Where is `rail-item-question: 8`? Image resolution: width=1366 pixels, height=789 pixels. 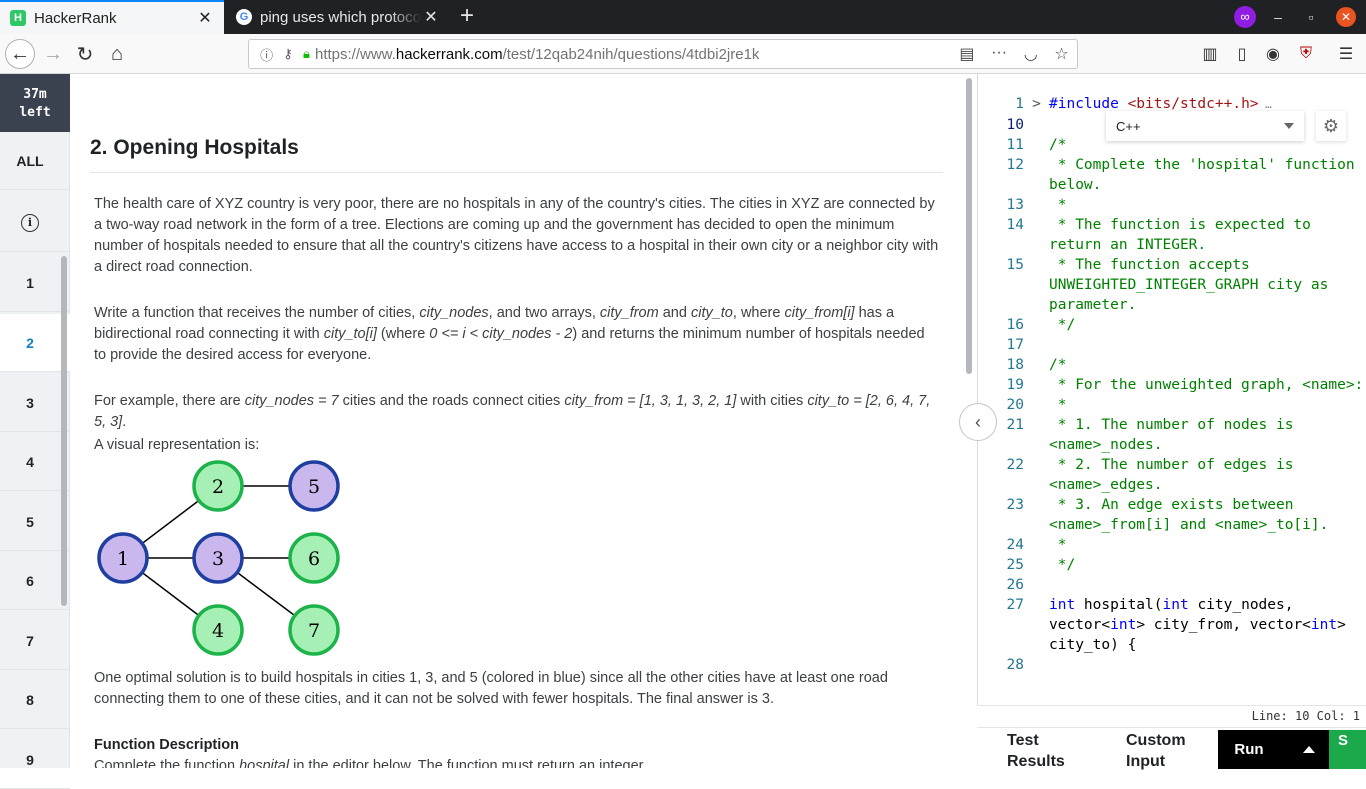
rail-item-question: 8 is located at coordinates (35, 700).